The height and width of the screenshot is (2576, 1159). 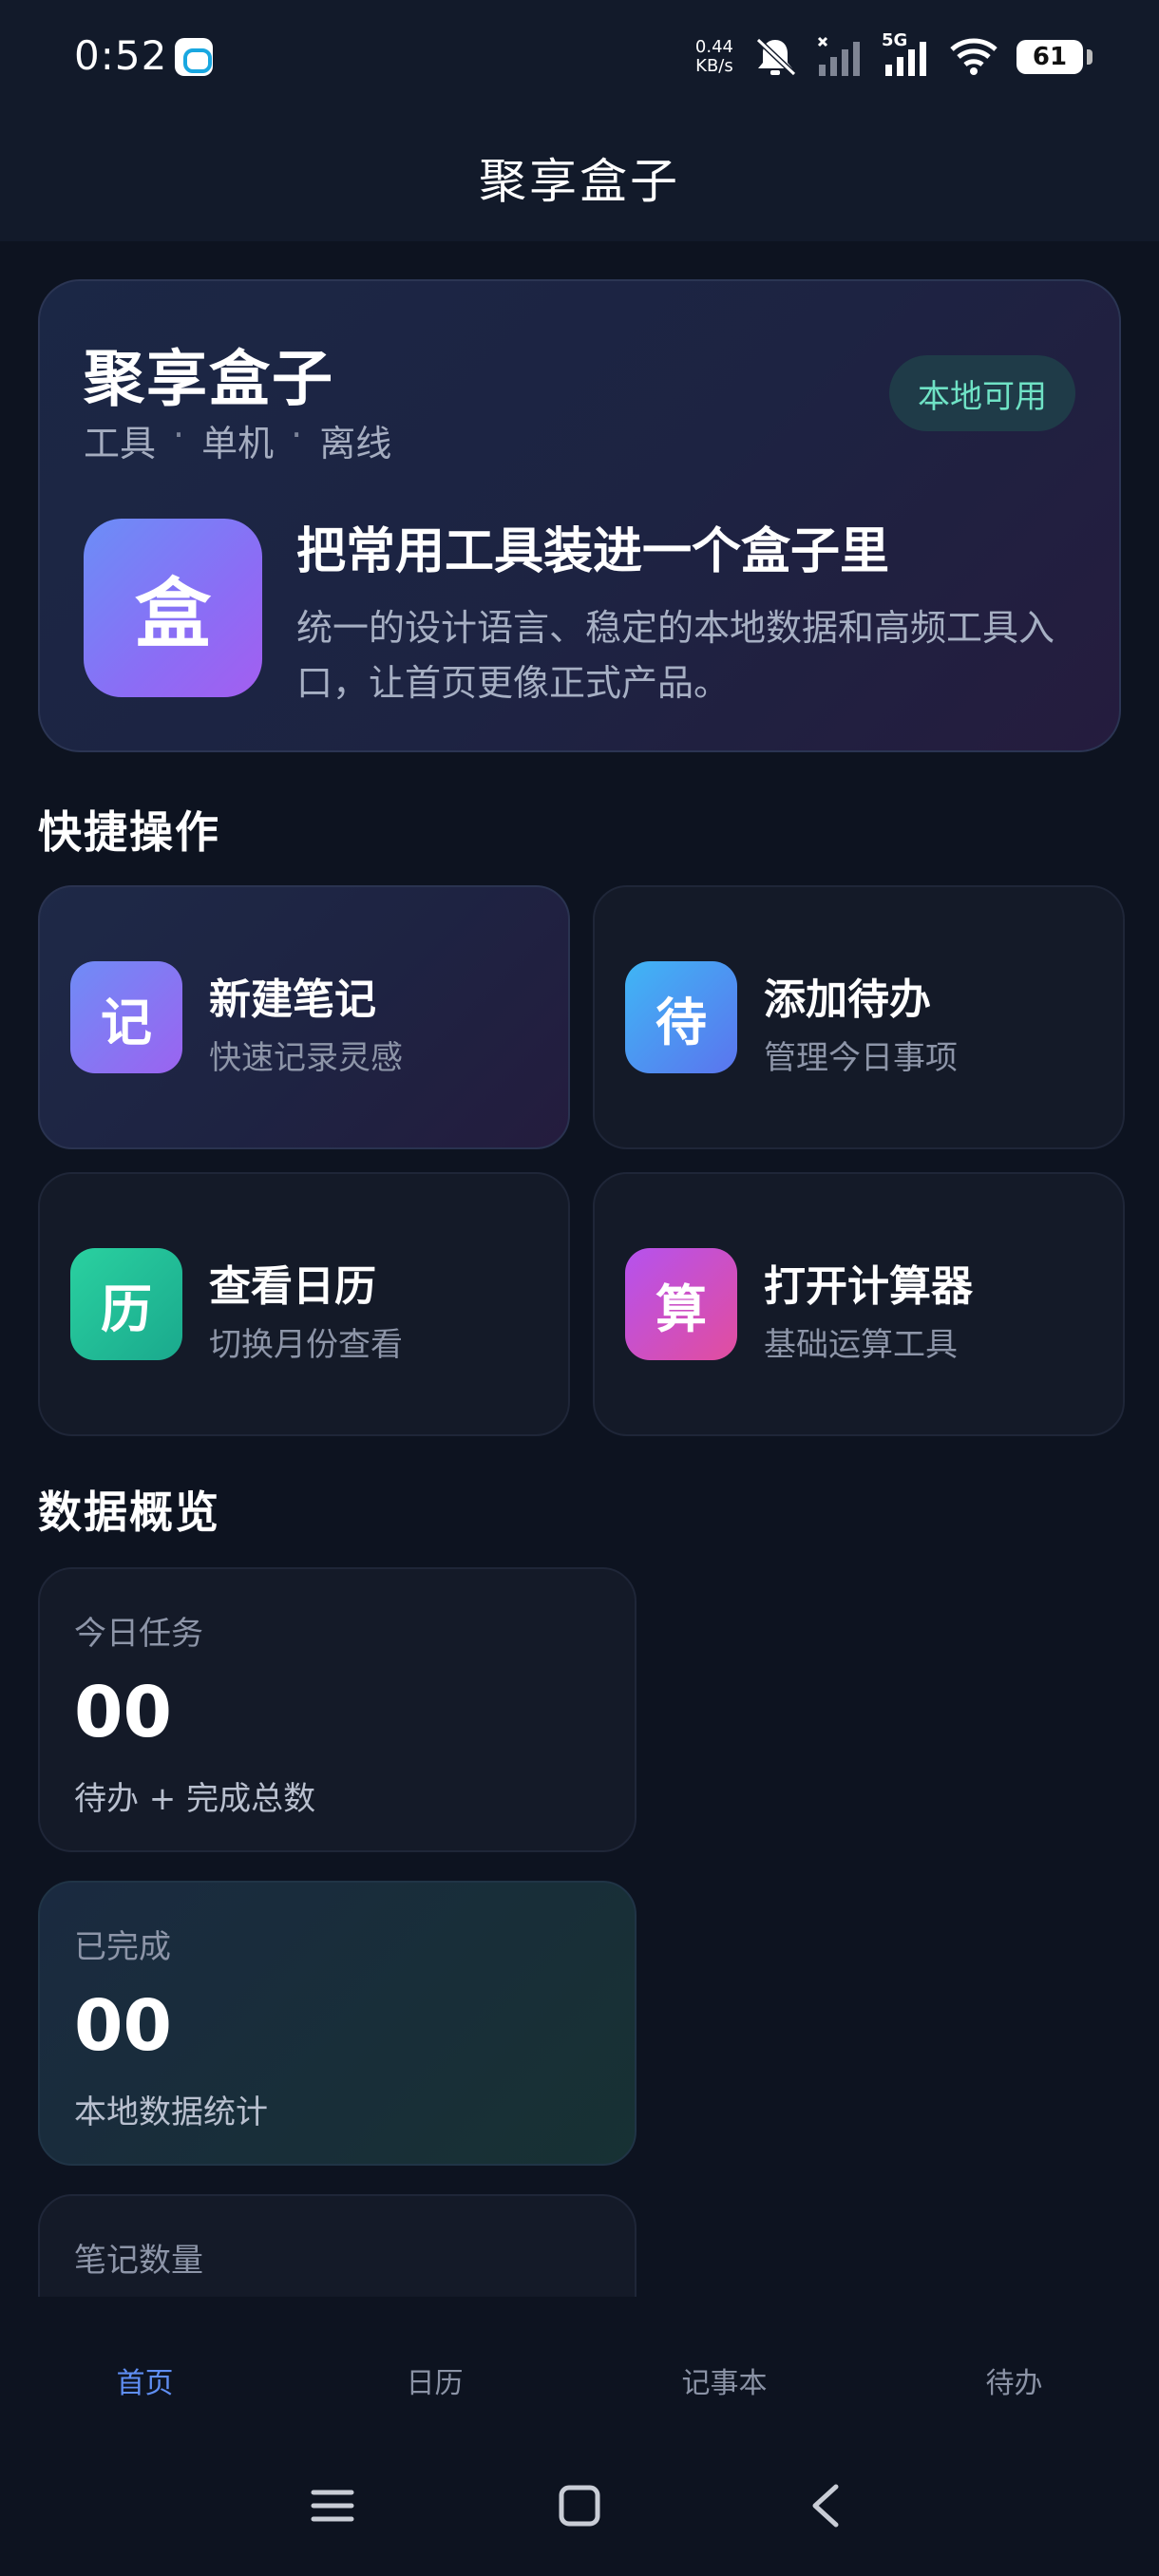 What do you see at coordinates (724, 2375) in the screenshot?
I see `nav-notebook: 记事本` at bounding box center [724, 2375].